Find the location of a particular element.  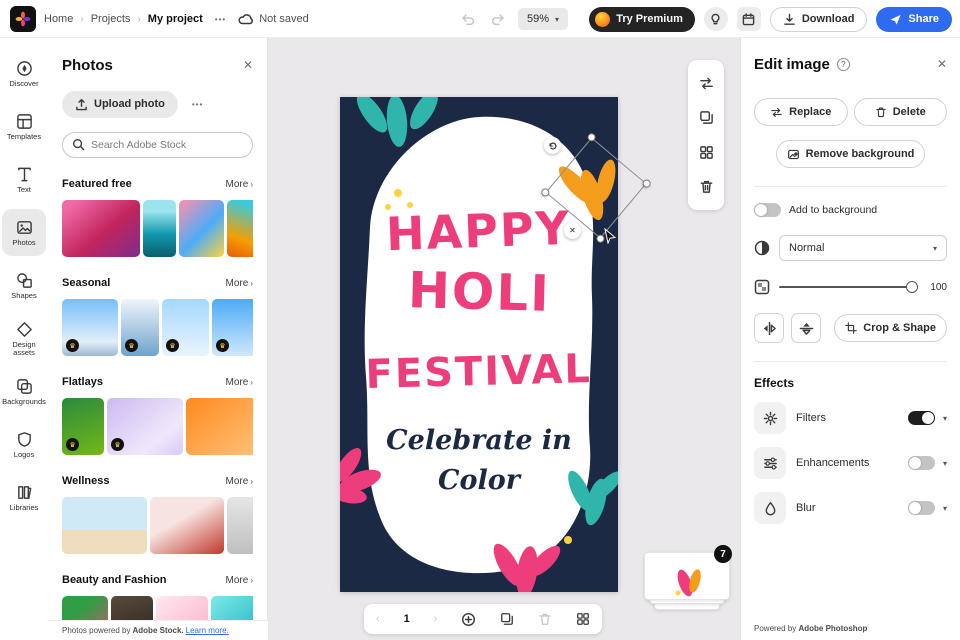

replace-label: Replace is located at coordinates (810, 112).